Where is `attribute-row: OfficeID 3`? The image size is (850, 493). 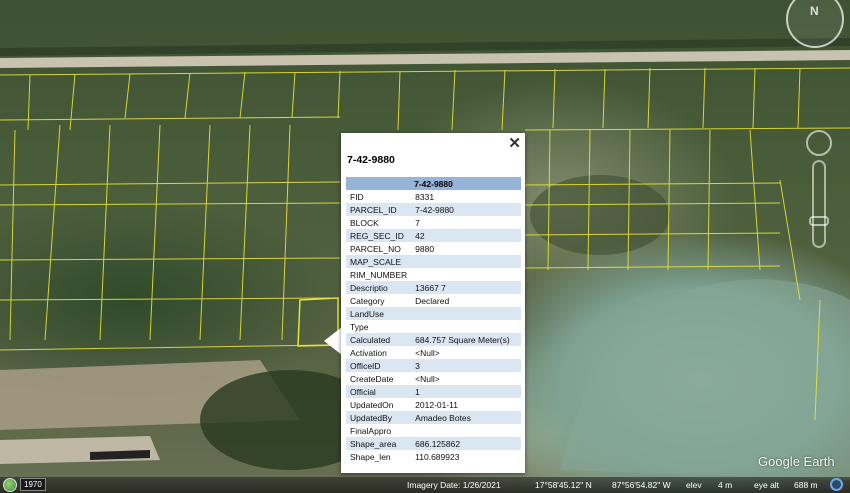
attribute-row: OfficeID 3 is located at coordinates (433, 365).